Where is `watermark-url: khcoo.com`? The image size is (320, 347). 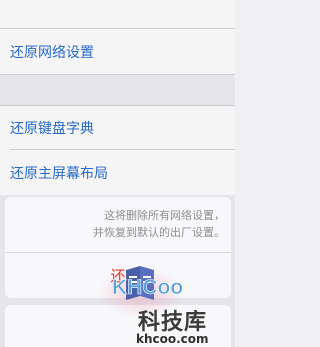
watermark-url: khcoo.com is located at coordinates (172, 339).